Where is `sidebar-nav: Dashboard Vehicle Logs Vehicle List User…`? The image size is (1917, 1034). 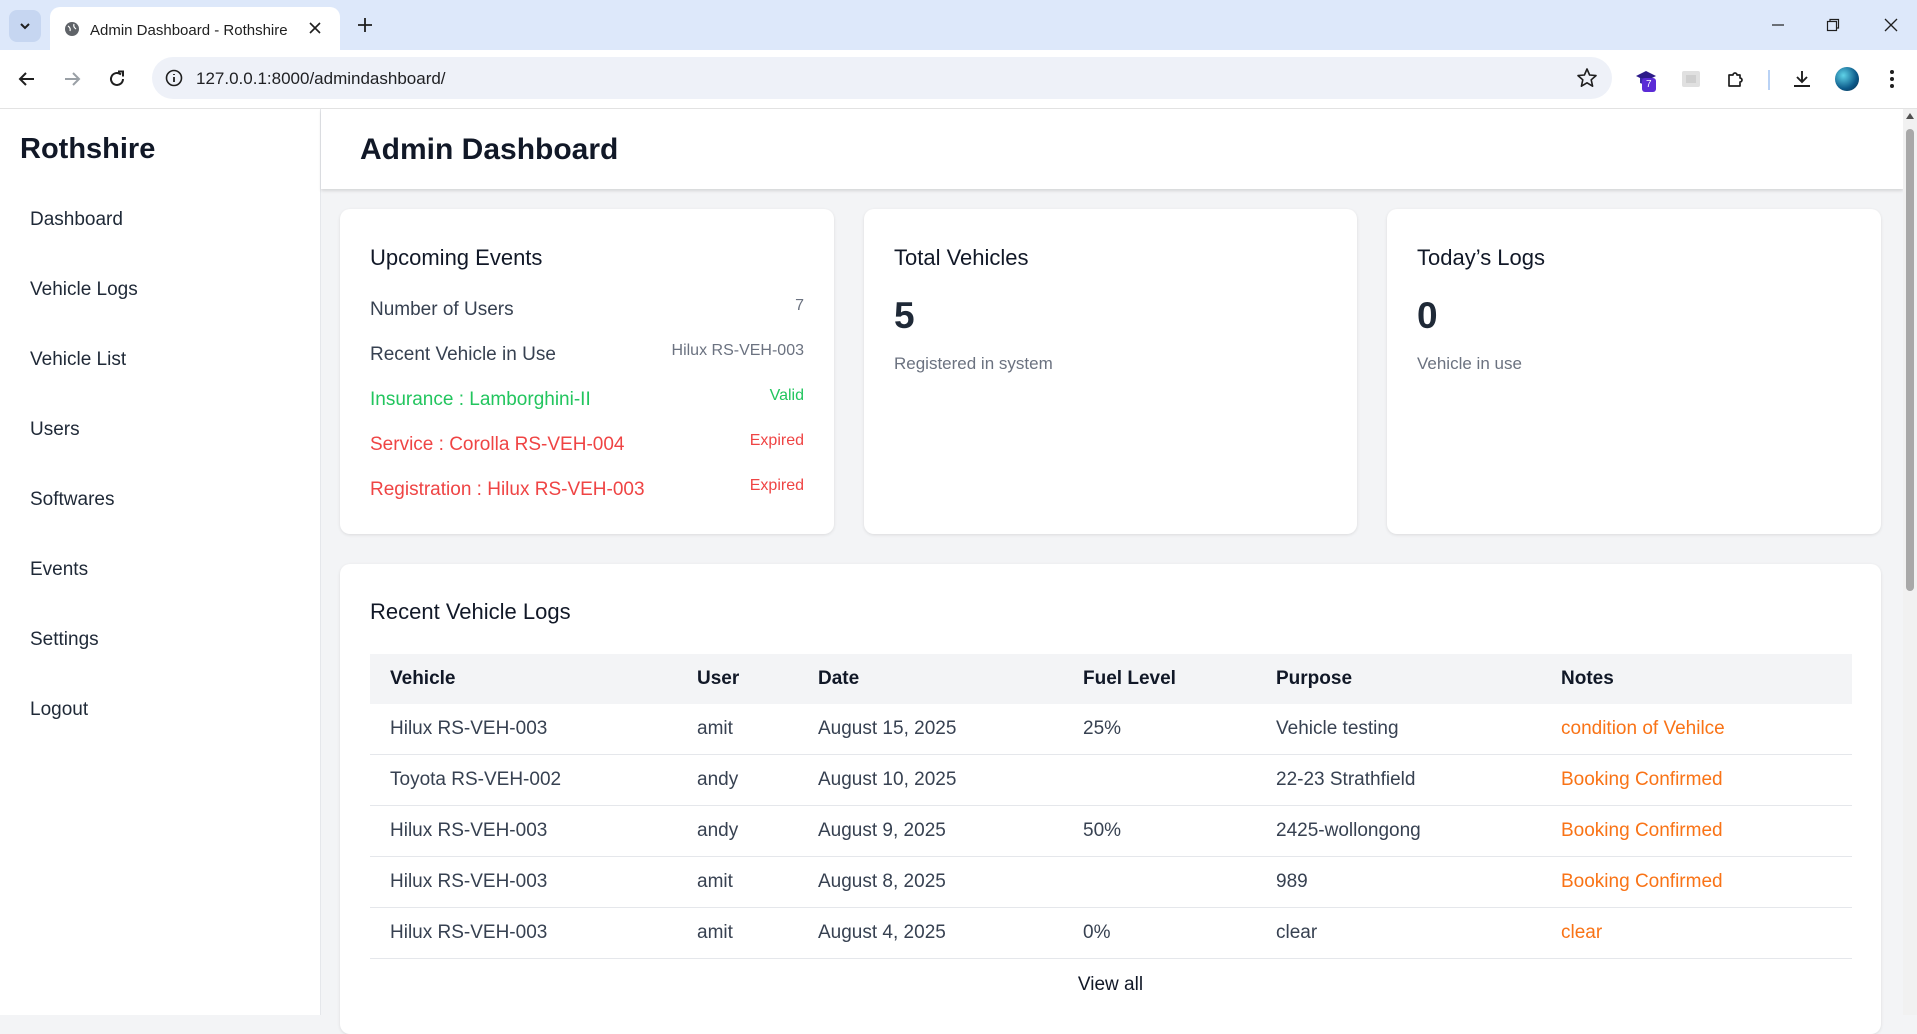
sidebar-nav: Dashboard Vehicle Logs Vehicle List User… is located at coordinates (160, 465).